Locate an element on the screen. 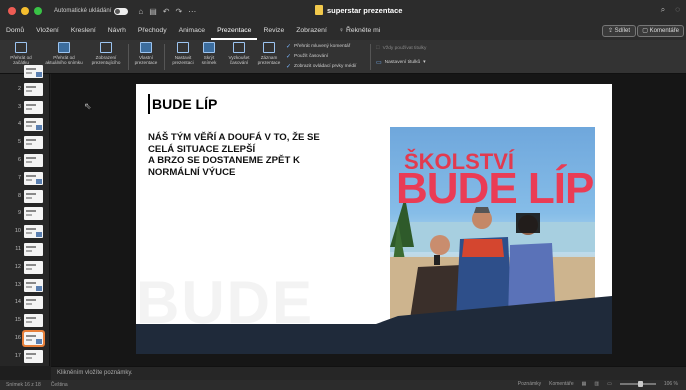 The height and width of the screenshot is (390, 686). notes-toggle: Poznámky is located at coordinates (529, 384).